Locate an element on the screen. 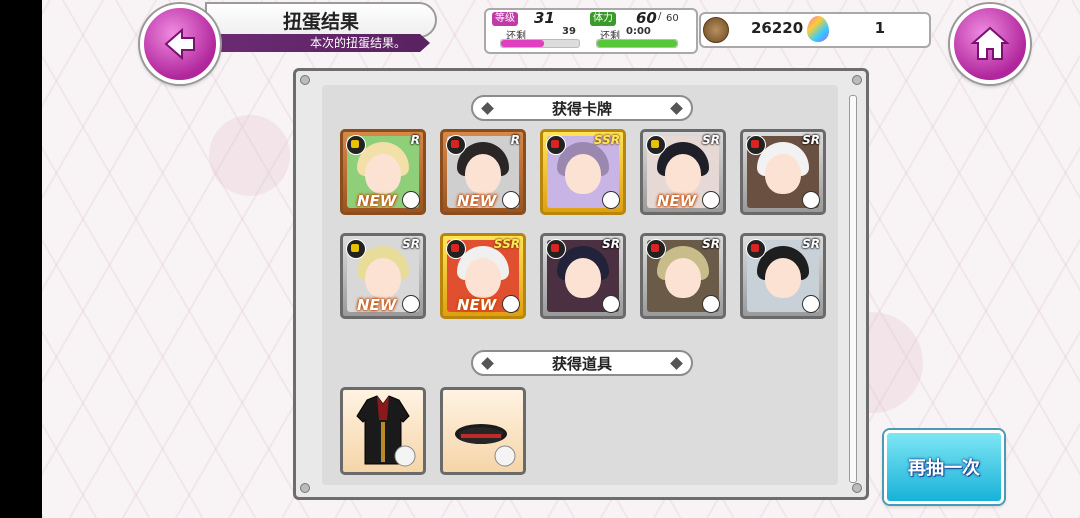 The width and height of the screenshot is (1080, 518). stamina-bar is located at coordinates (637, 43).